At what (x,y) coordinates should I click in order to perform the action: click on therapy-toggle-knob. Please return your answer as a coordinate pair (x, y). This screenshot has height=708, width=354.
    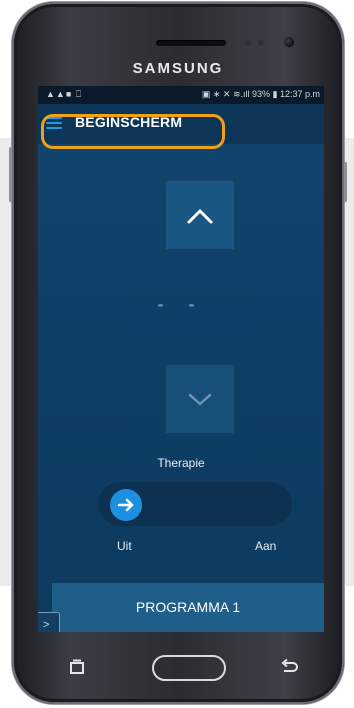
    Looking at the image, I should click on (126, 505).